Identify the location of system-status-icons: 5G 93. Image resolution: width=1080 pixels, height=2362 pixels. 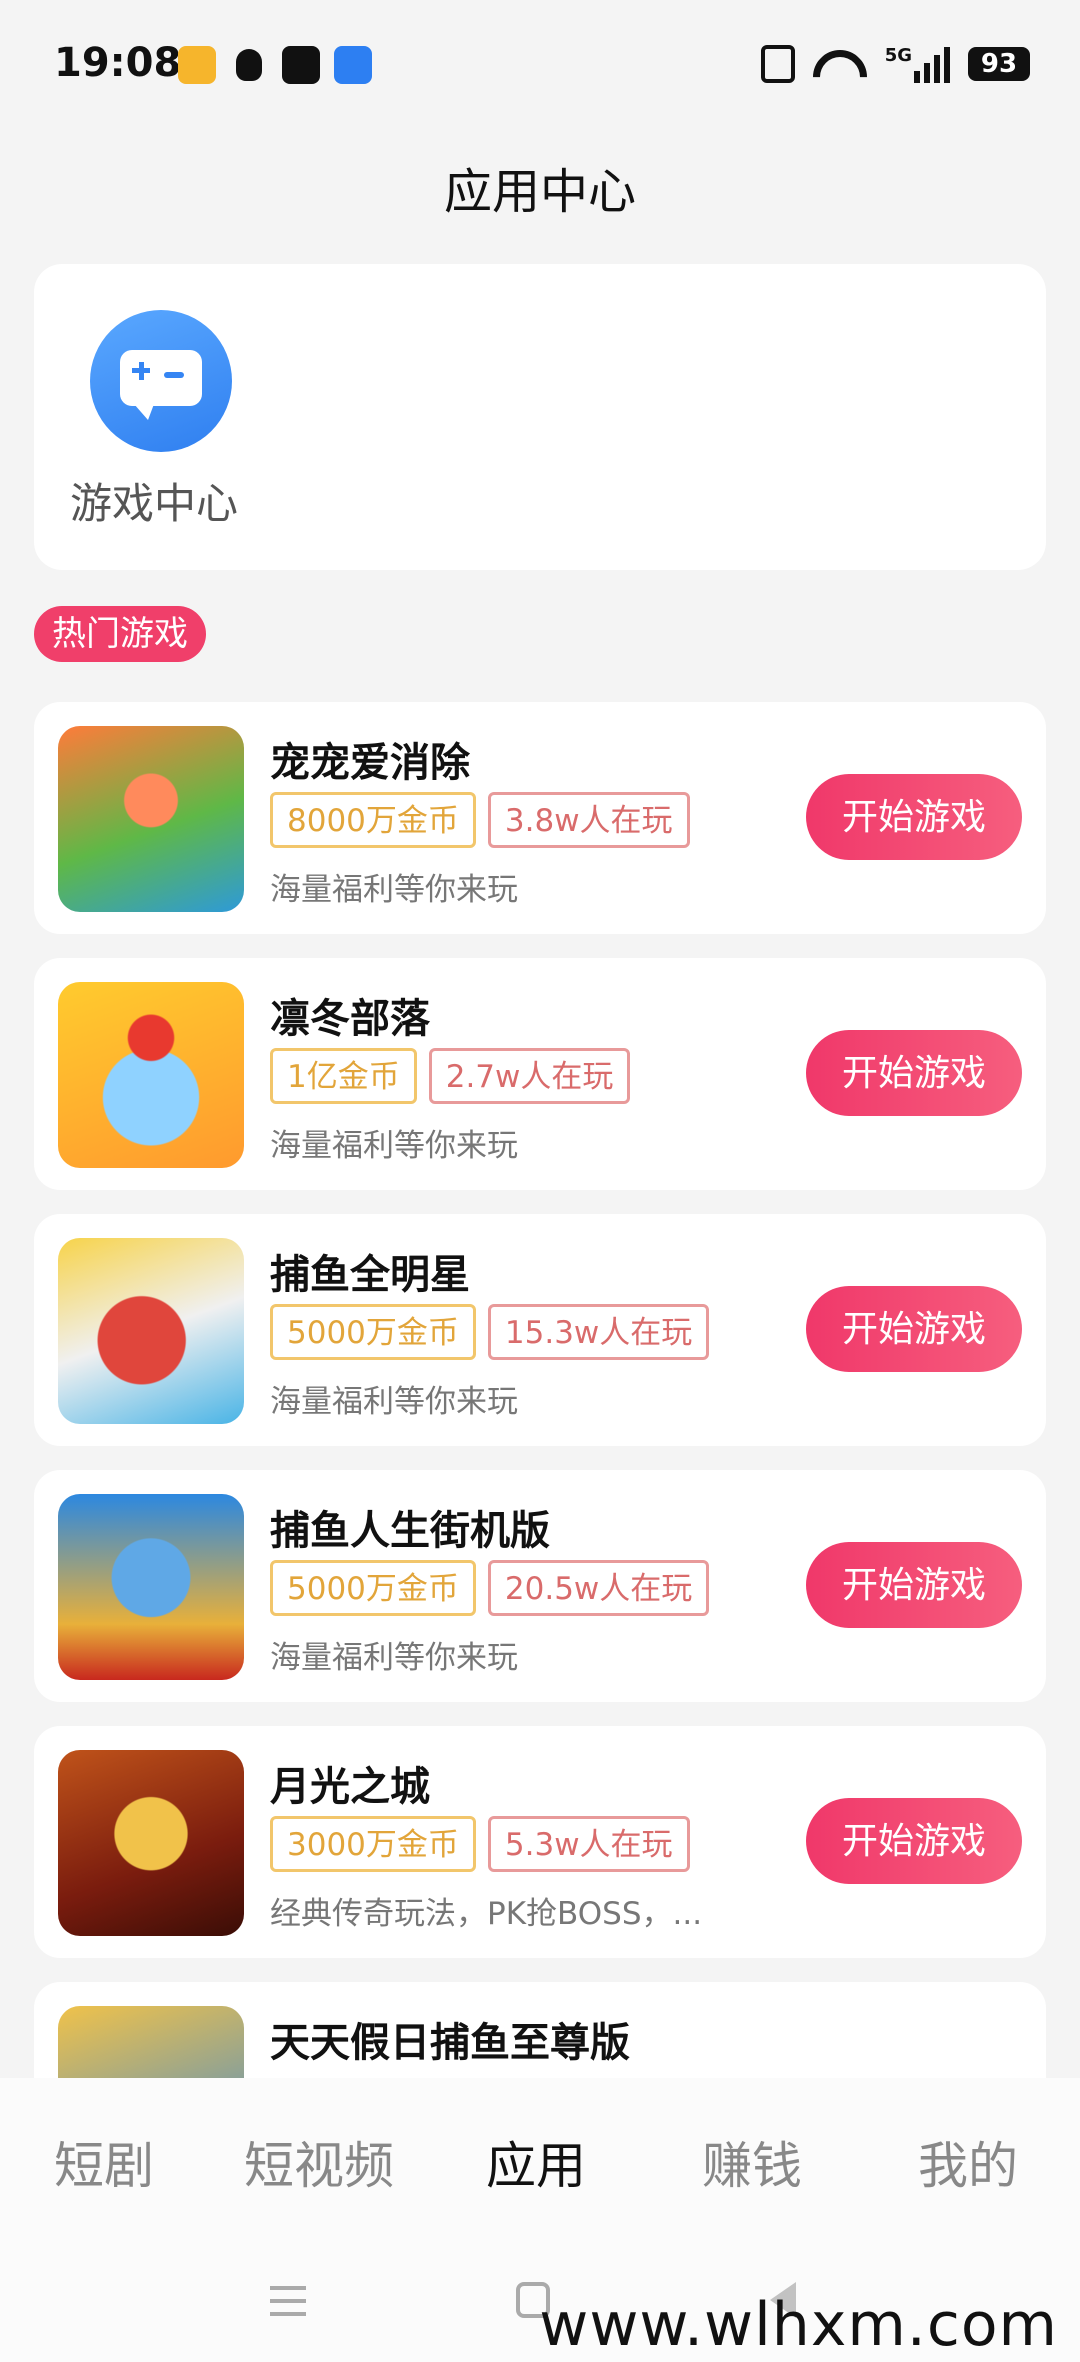
(895, 64).